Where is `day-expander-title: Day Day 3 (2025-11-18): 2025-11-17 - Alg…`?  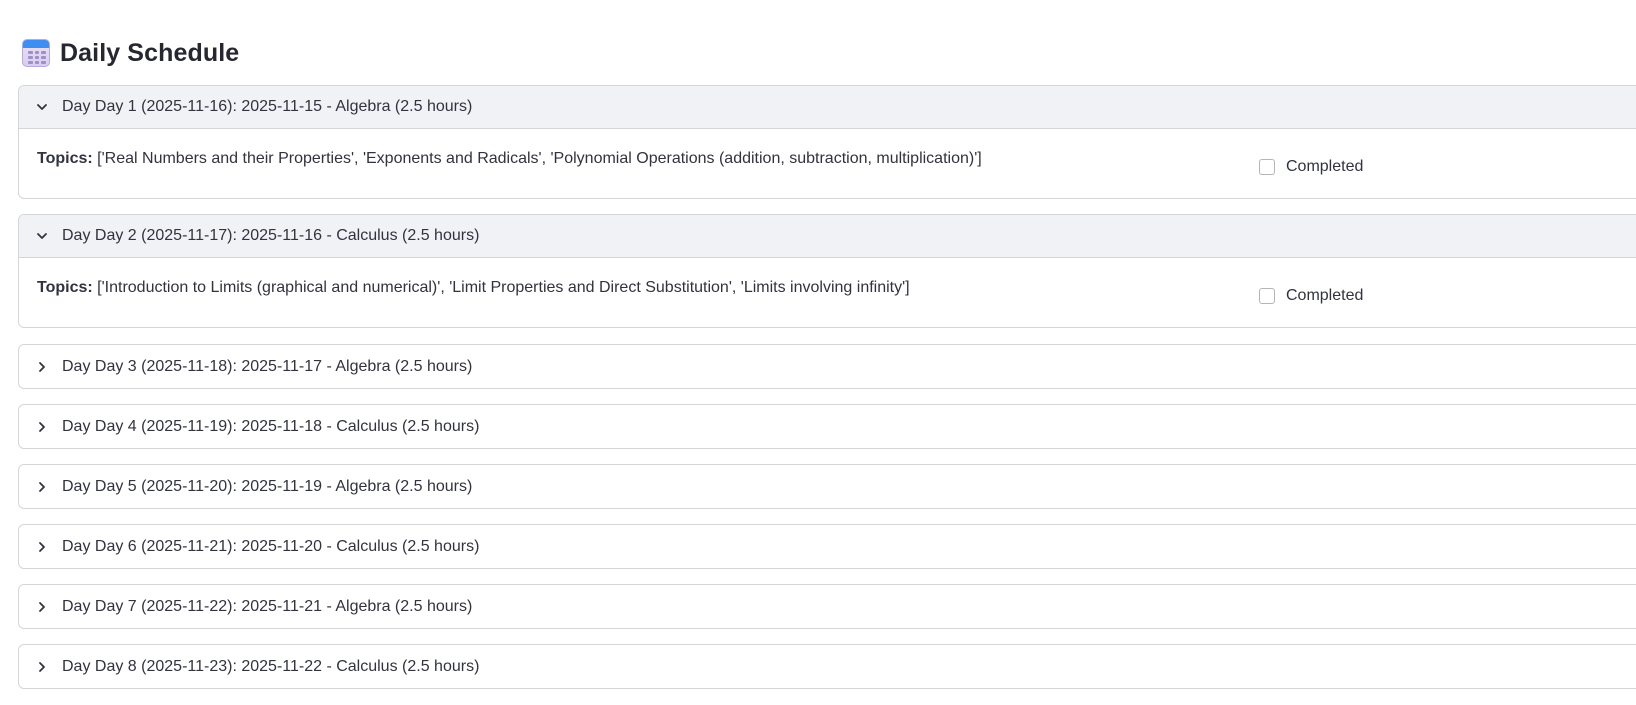 day-expander-title: Day Day 3 (2025-11-18): 2025-11-17 - Alg… is located at coordinates (267, 366).